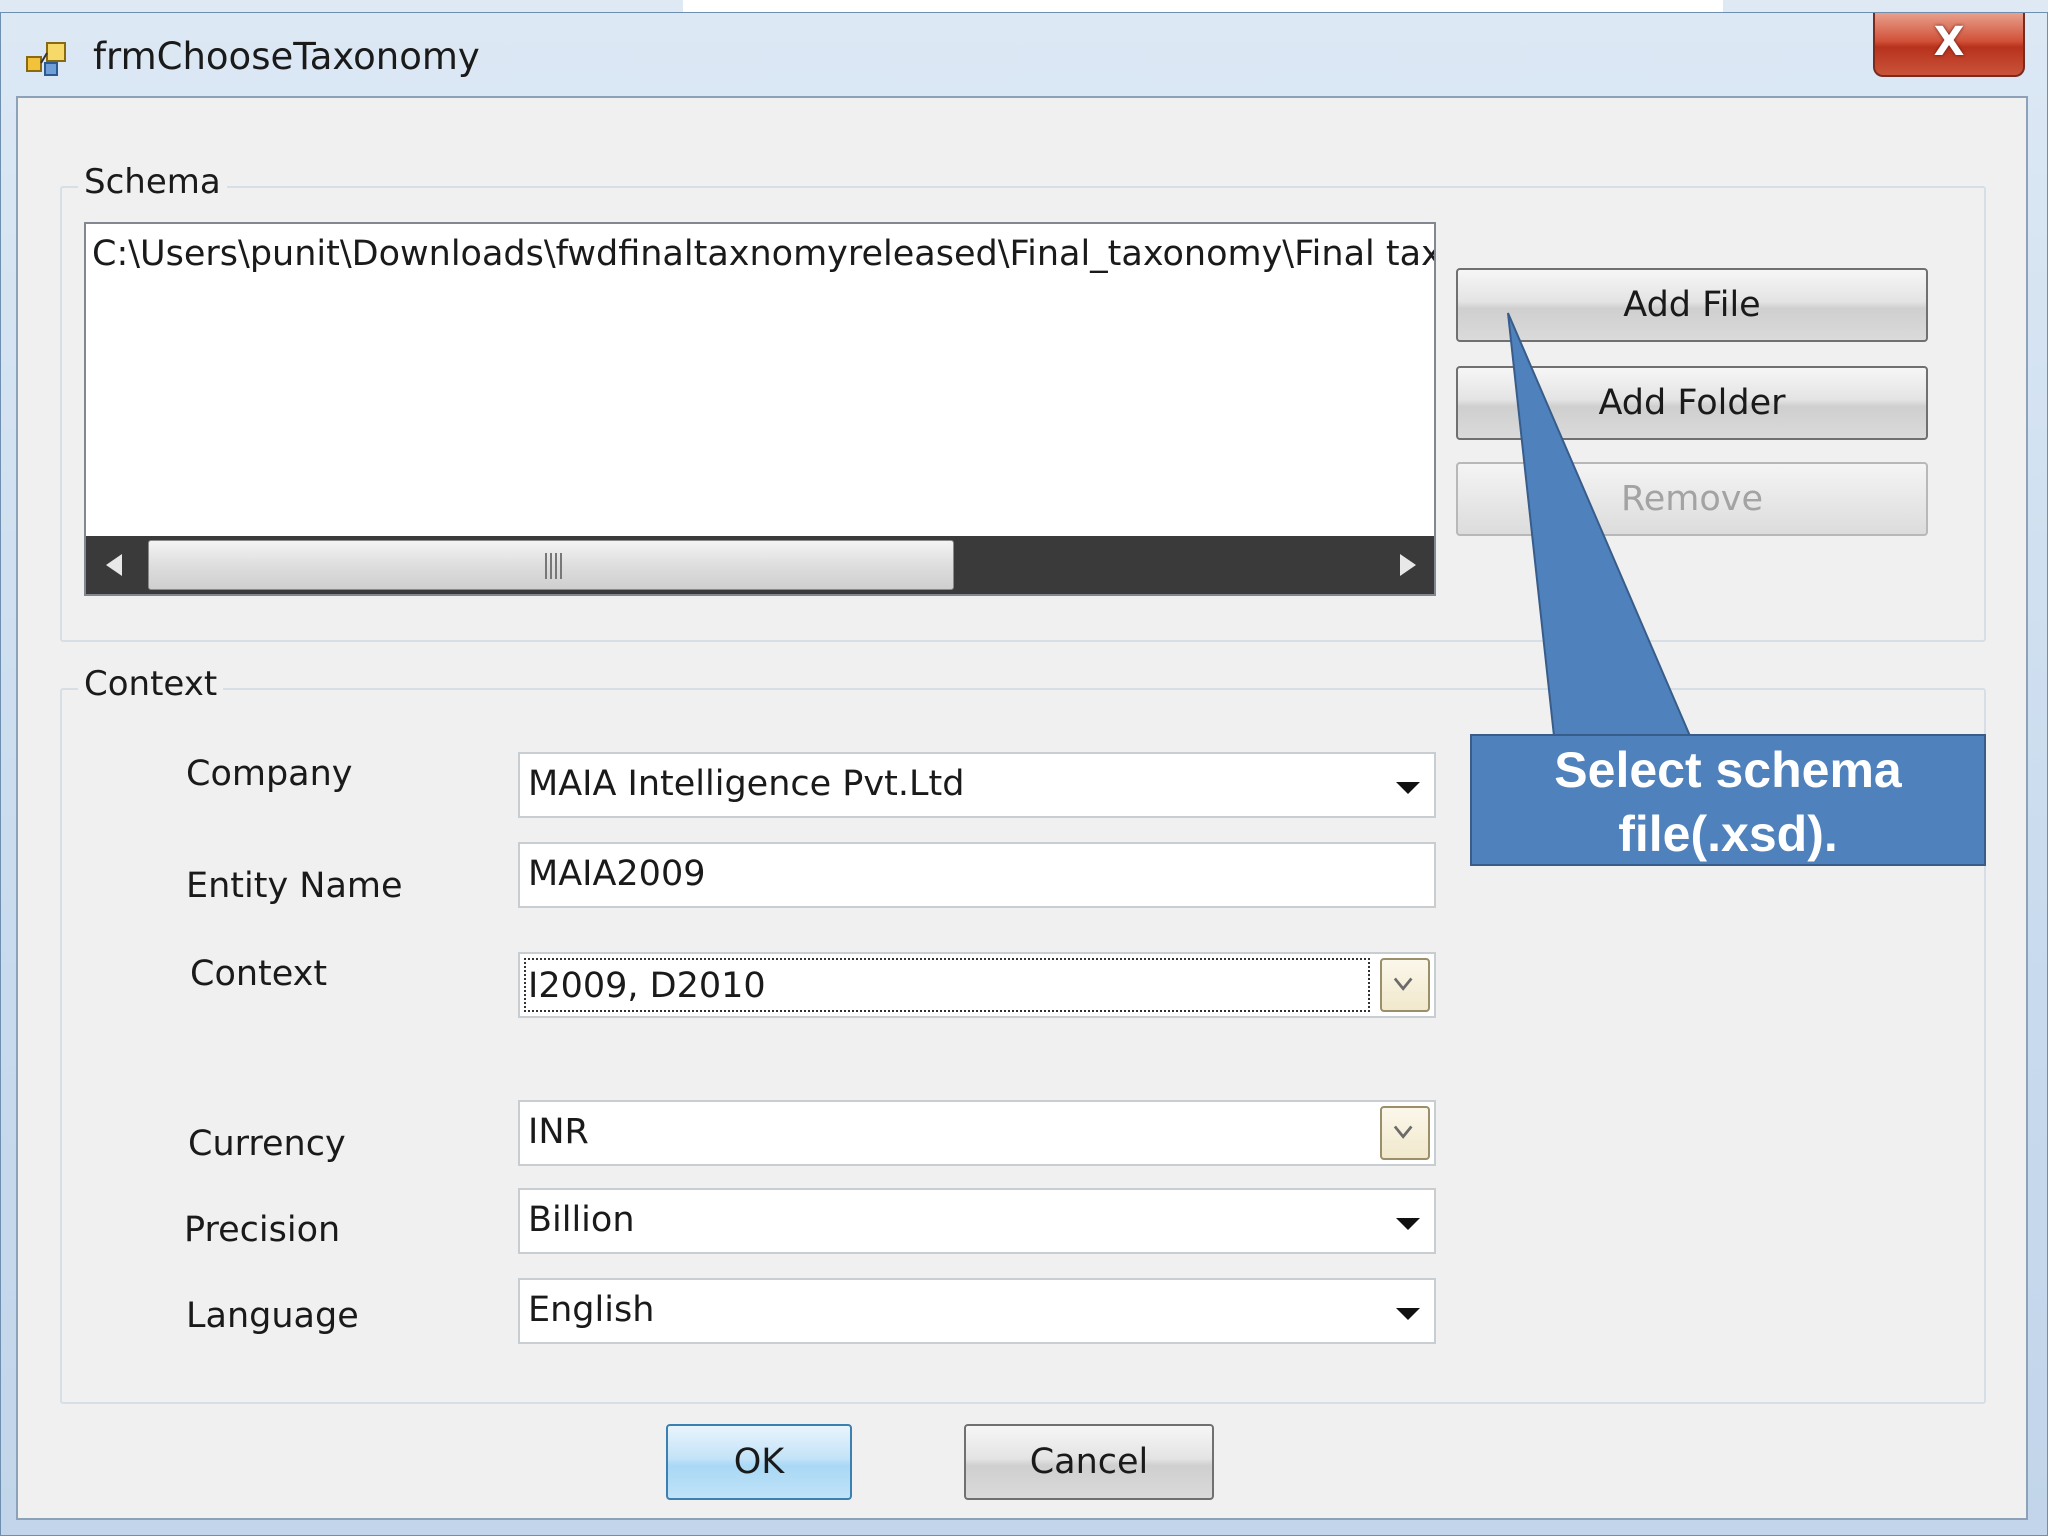 The image size is (2048, 1536). What do you see at coordinates (977, 1221) in the screenshot?
I see `precision-combobox: Billion` at bounding box center [977, 1221].